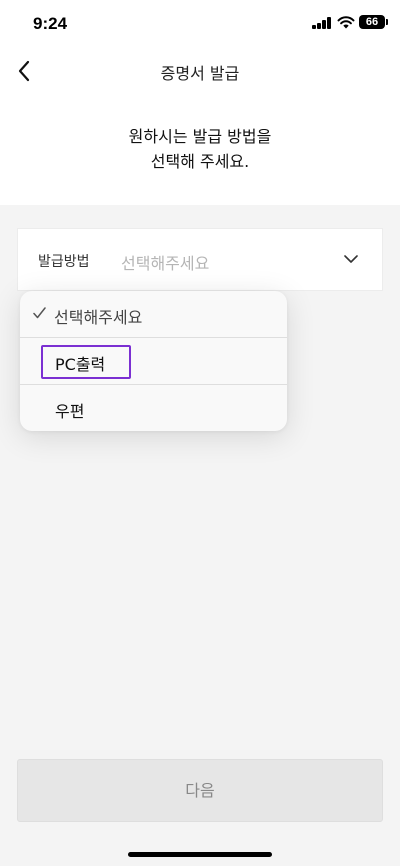  I want to click on status-bar: 9:24 66, so click(200, 24).